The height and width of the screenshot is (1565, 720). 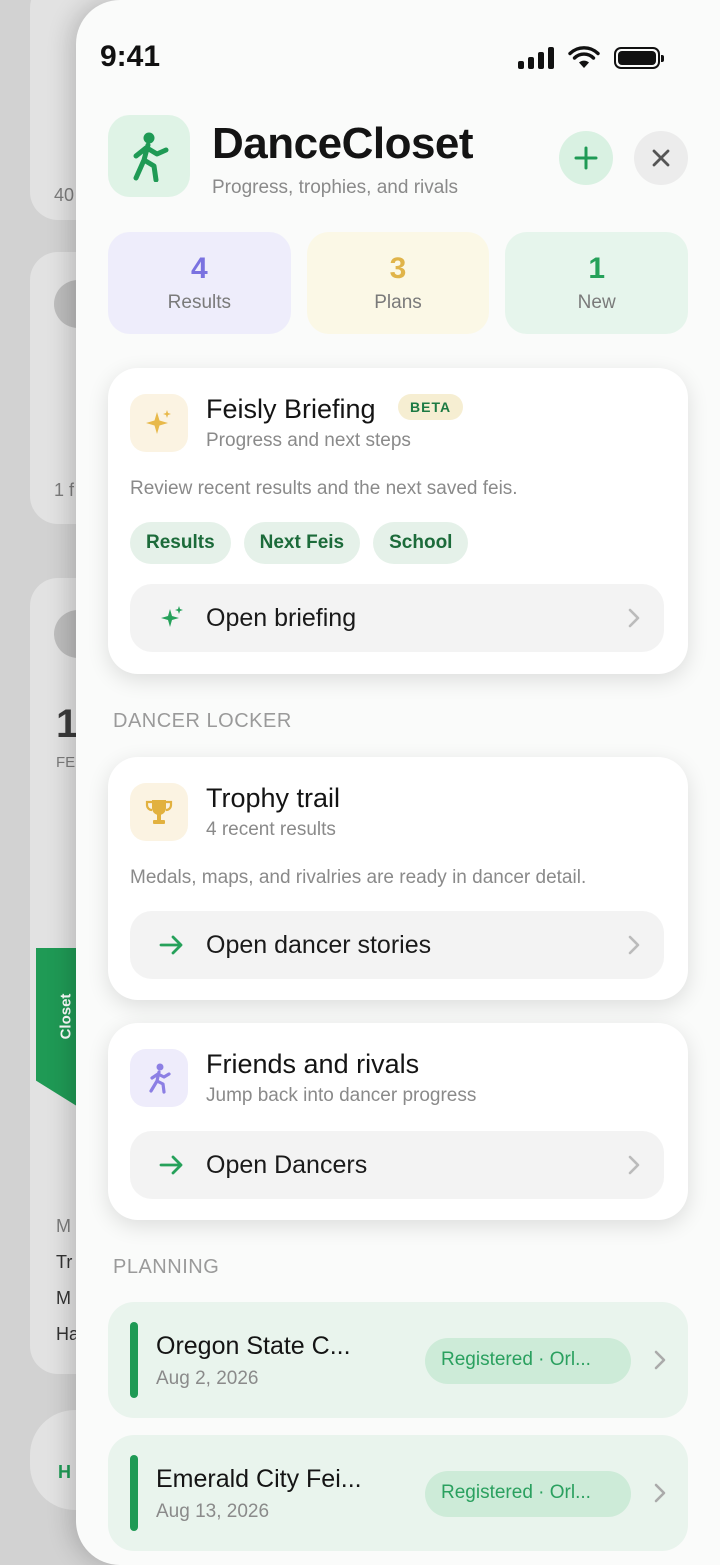 What do you see at coordinates (66, 762) in the screenshot?
I see `bg-text: FE` at bounding box center [66, 762].